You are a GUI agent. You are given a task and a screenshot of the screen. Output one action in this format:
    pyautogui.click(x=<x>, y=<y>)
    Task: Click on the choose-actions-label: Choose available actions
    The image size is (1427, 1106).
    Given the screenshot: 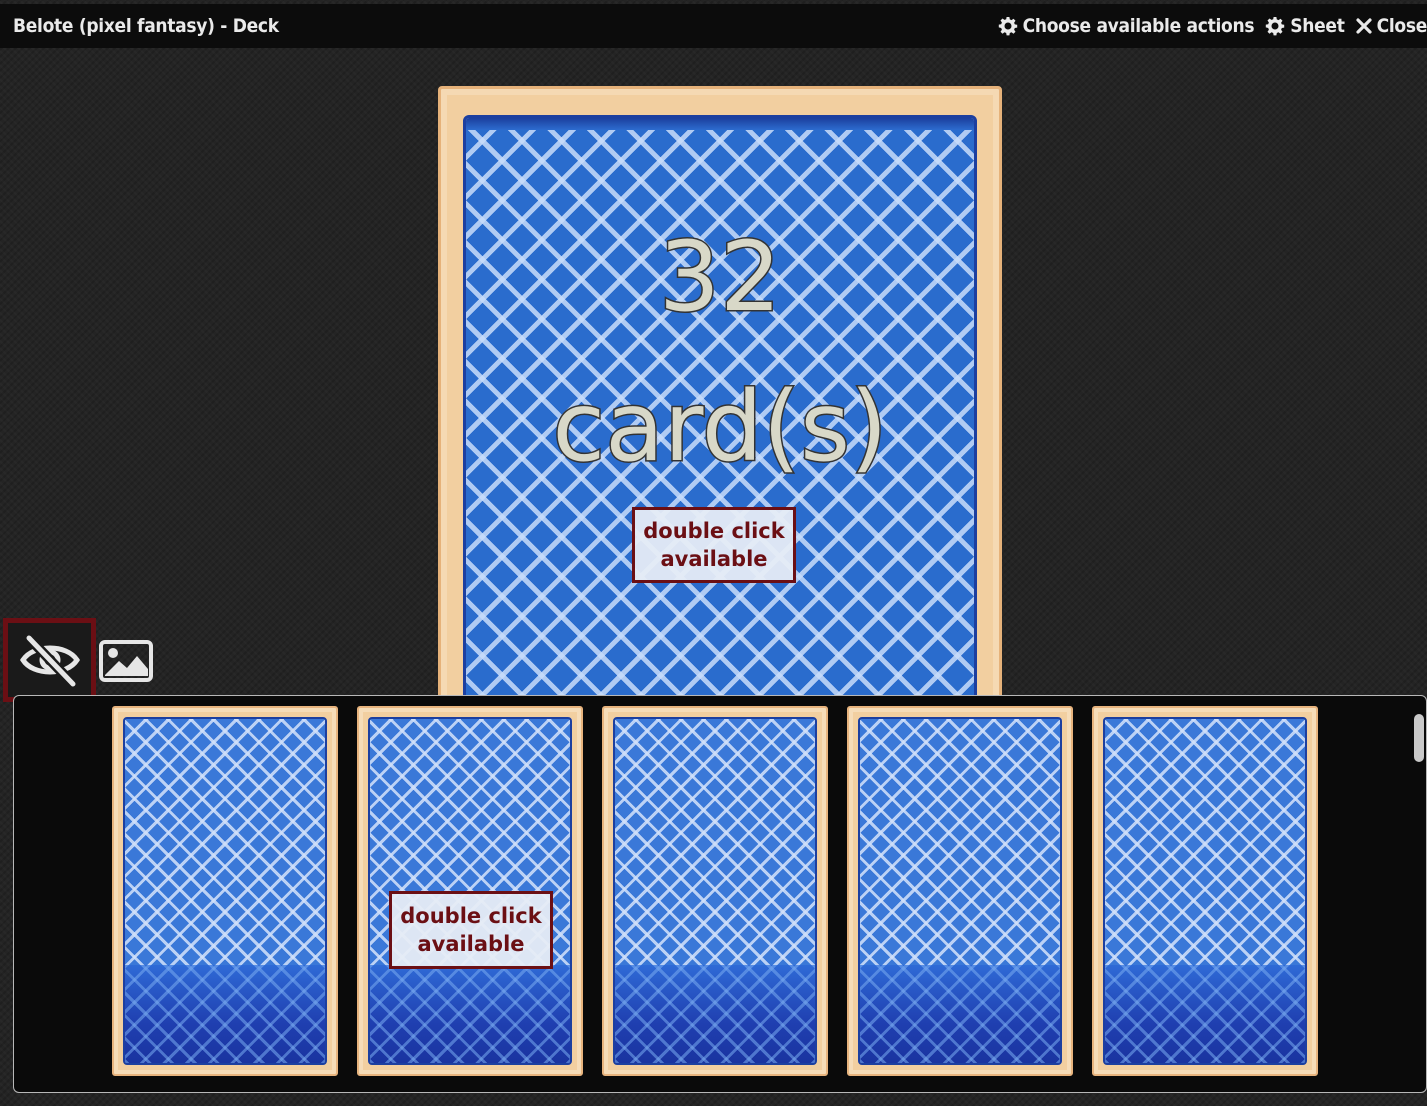 What is the action you would take?
    pyautogui.click(x=1138, y=26)
    